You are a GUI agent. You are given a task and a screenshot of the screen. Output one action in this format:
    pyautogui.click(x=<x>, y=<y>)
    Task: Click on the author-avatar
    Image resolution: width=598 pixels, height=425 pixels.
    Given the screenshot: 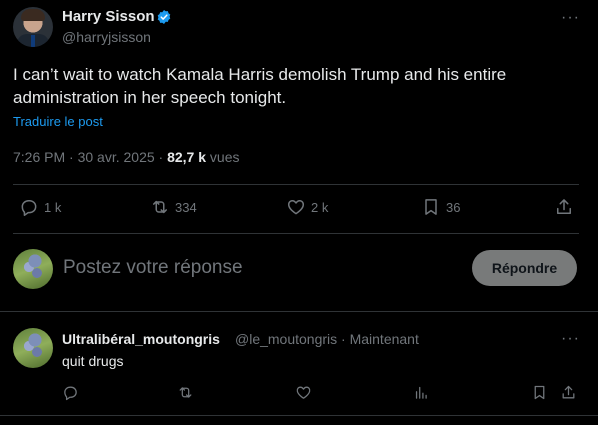 What is the action you would take?
    pyautogui.click(x=33, y=27)
    